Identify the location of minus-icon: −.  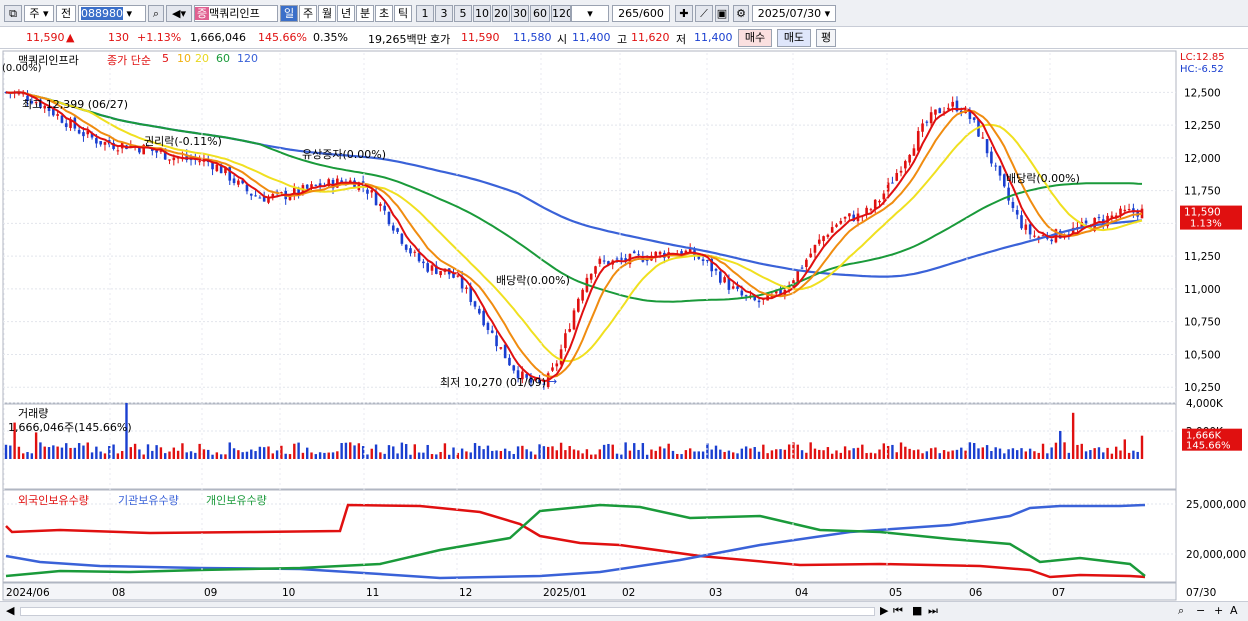
(1200, 610).